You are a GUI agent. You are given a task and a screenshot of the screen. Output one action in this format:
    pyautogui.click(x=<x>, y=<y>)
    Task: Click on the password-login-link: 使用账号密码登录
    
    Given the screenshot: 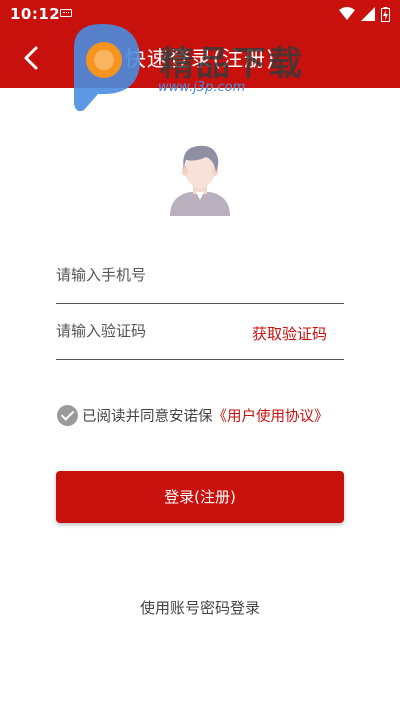 What is the action you would take?
    pyautogui.click(x=200, y=607)
    